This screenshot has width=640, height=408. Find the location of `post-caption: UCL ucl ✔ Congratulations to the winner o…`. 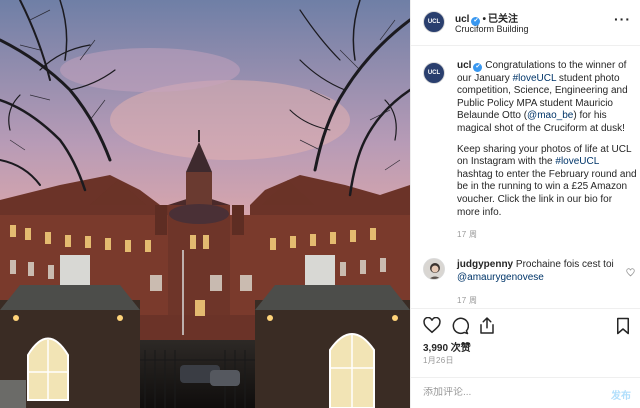

post-caption: UCL ucl ✔ Congratulations to the winner o… is located at coordinates (530, 151).